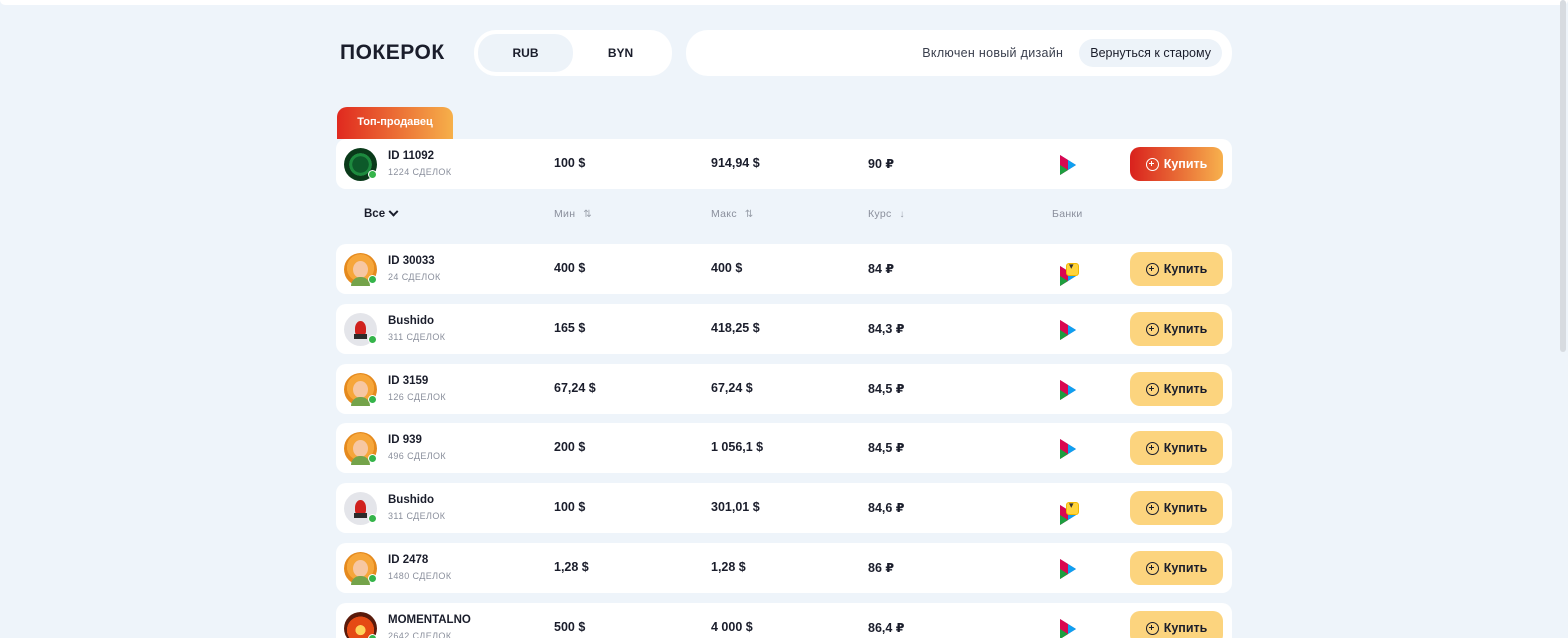 This screenshot has height=638, width=1568. Describe the element at coordinates (784, 2) in the screenshot. I see `top-bar` at that location.